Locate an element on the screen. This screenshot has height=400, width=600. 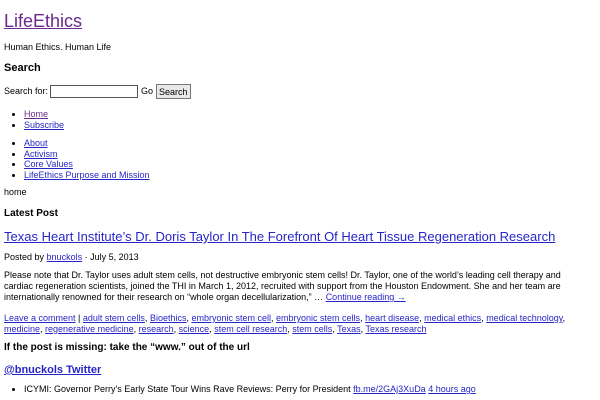
menu-item-subscribe: Subscribe is located at coordinates (44, 125).